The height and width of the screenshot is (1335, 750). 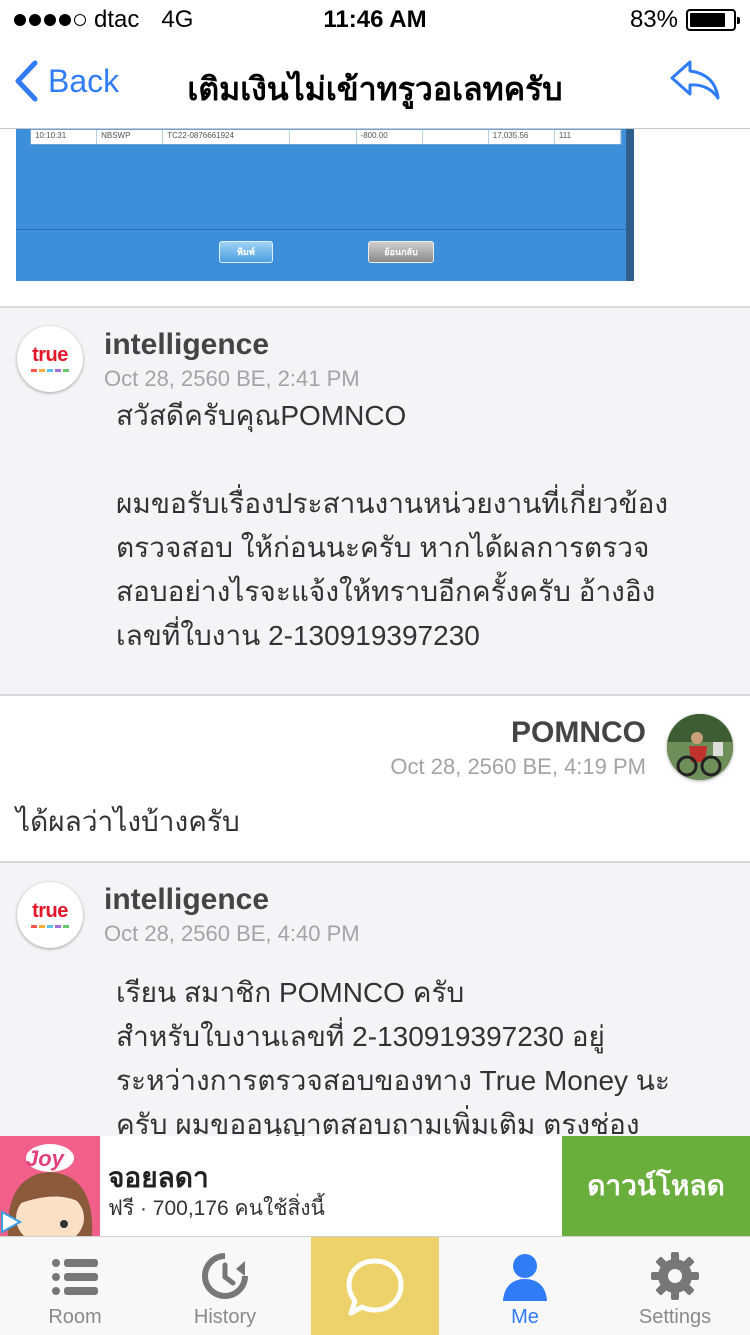 What do you see at coordinates (216, 1208) in the screenshot?
I see `ad-subtitle: ฟรี · 700,176 คนใช้สิ่งนี้` at bounding box center [216, 1208].